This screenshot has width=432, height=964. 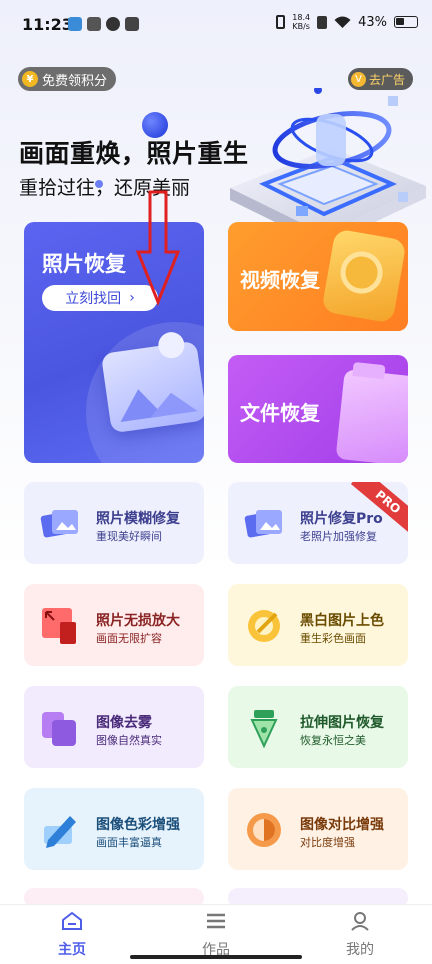 I want to click on nav-home-label: 主页, so click(x=72, y=950).